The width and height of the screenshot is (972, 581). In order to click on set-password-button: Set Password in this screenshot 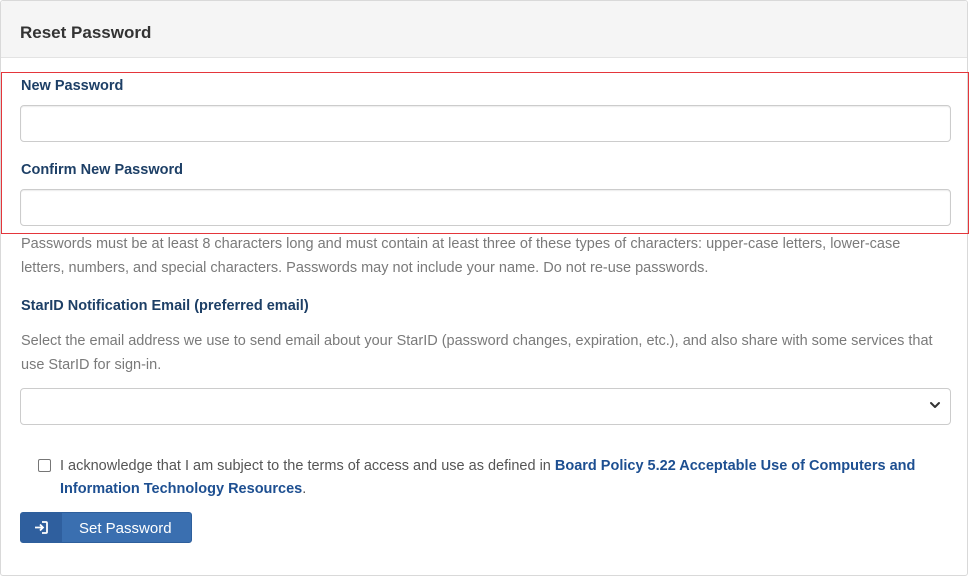, I will do `click(106, 527)`.